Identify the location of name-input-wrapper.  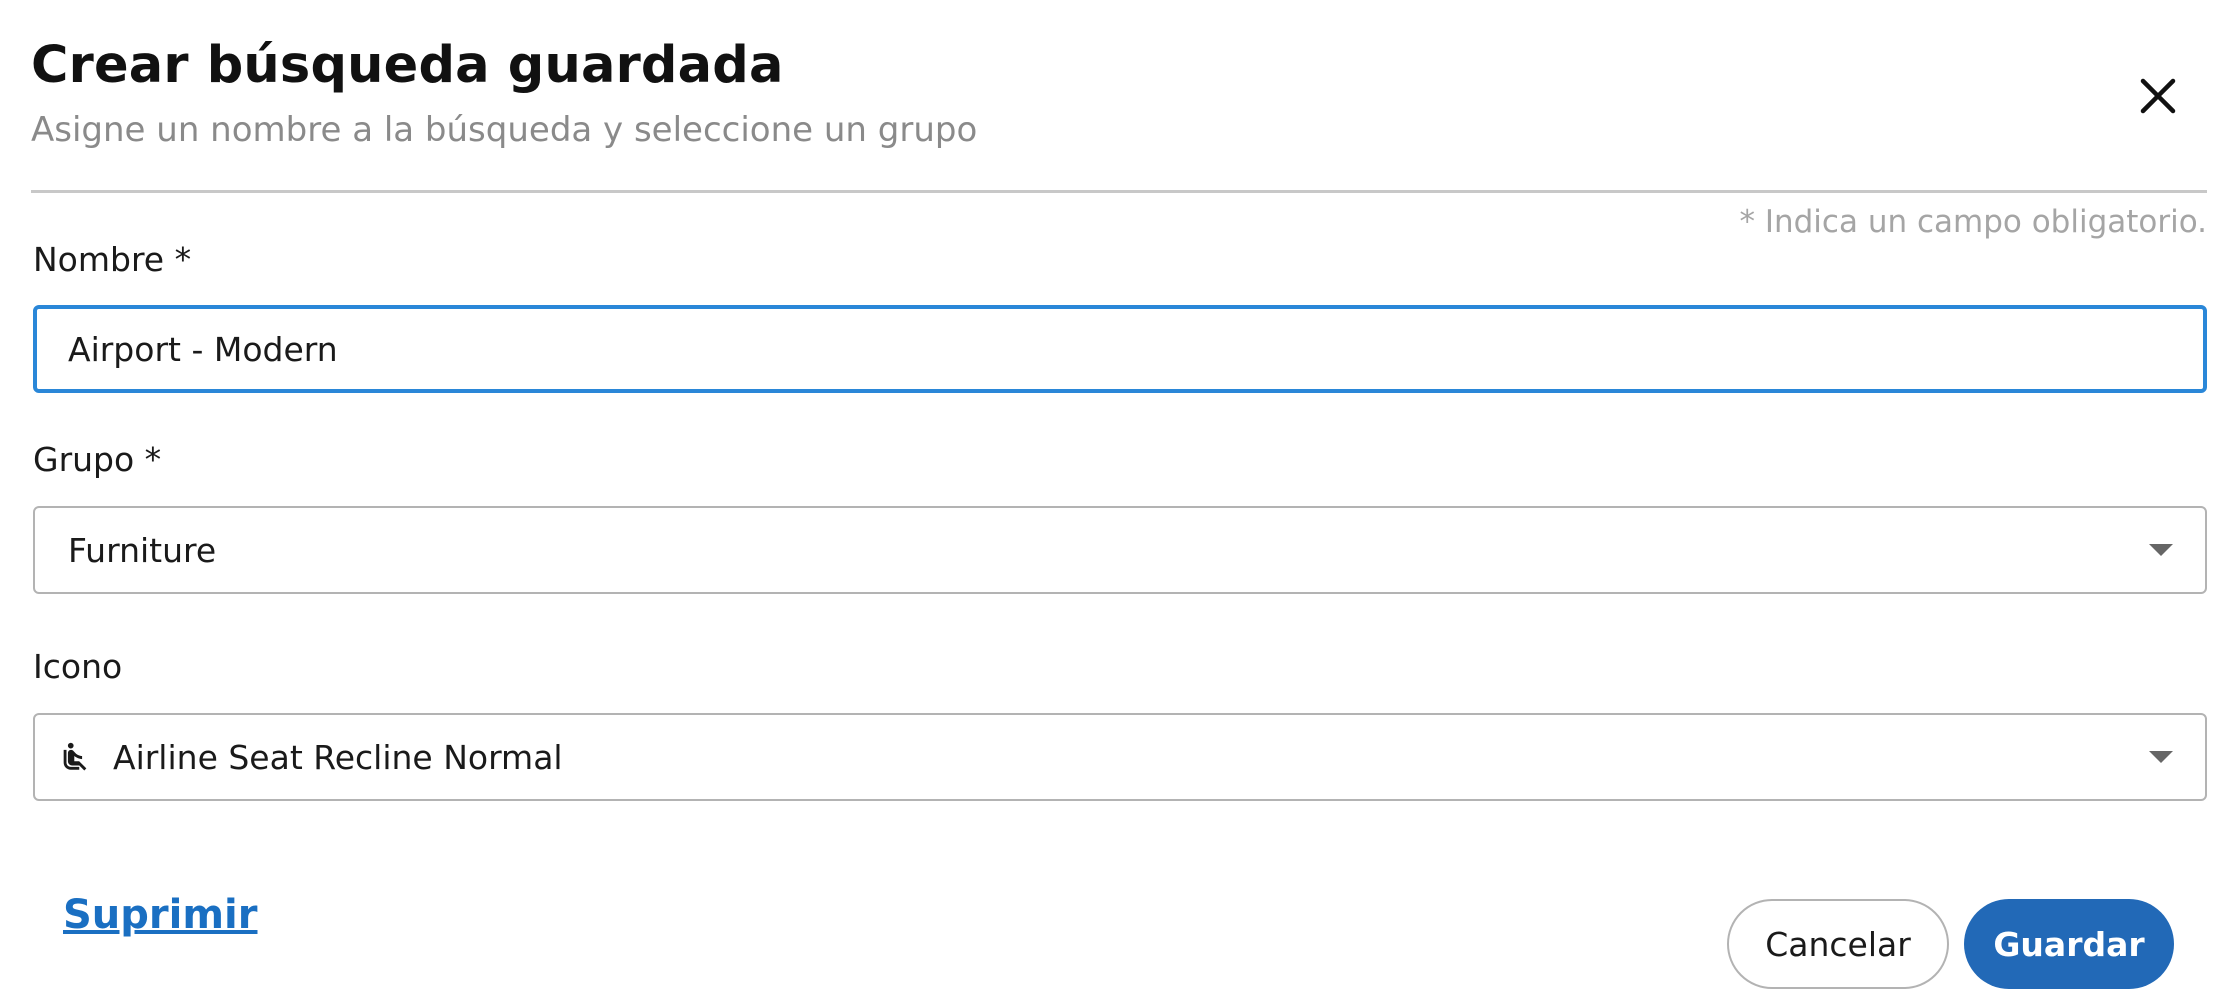
(1120, 349).